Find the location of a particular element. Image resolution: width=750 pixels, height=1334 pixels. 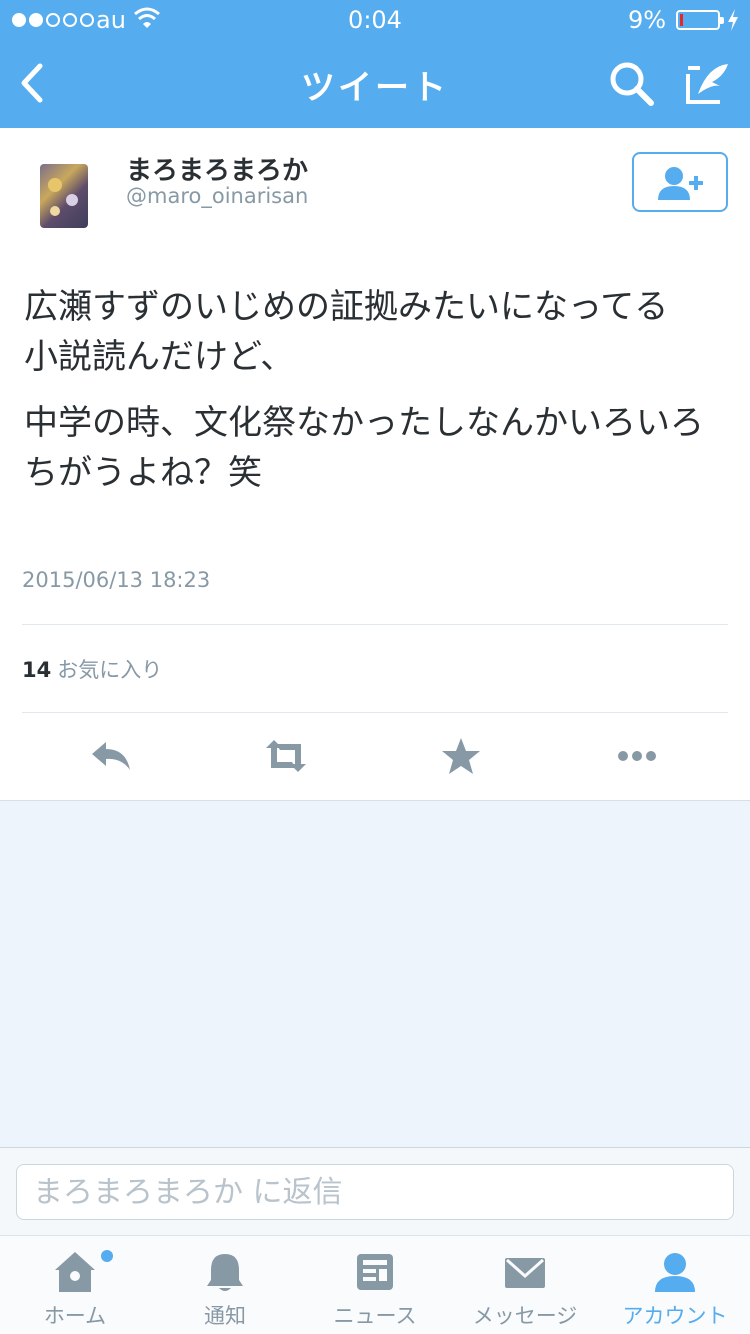

home-icon is located at coordinates (75, 1272).